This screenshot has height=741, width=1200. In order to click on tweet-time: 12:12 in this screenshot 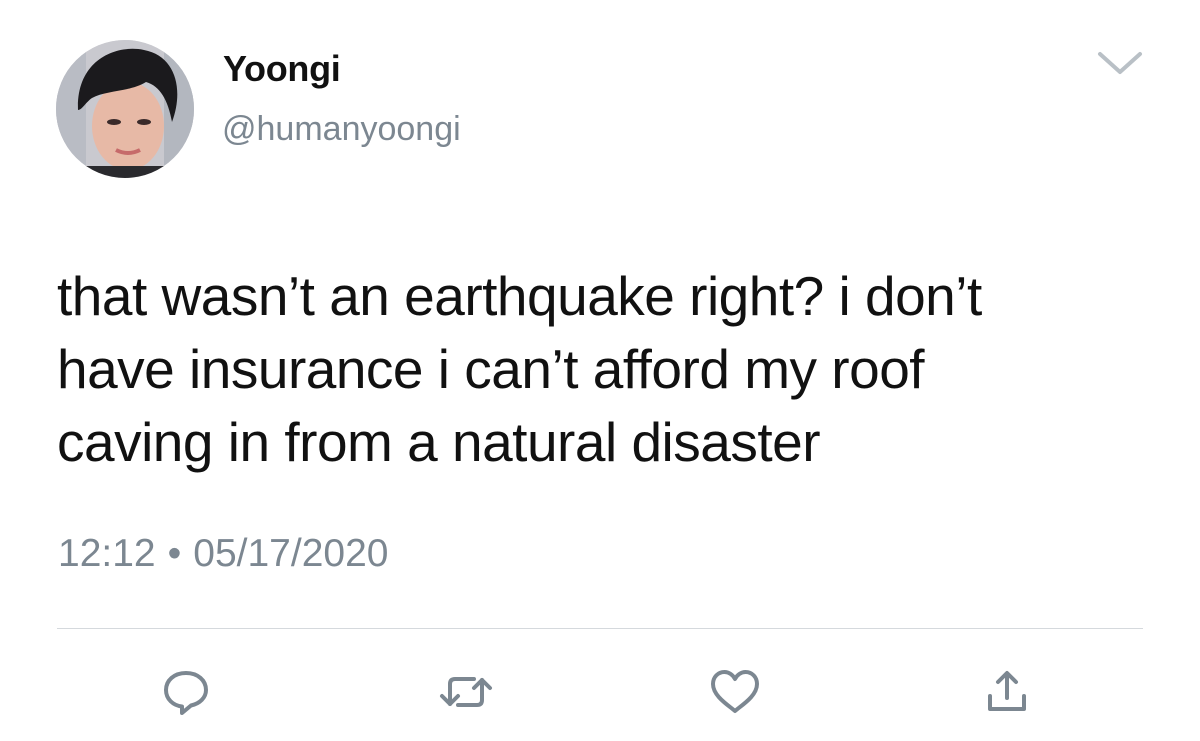, I will do `click(107, 553)`.